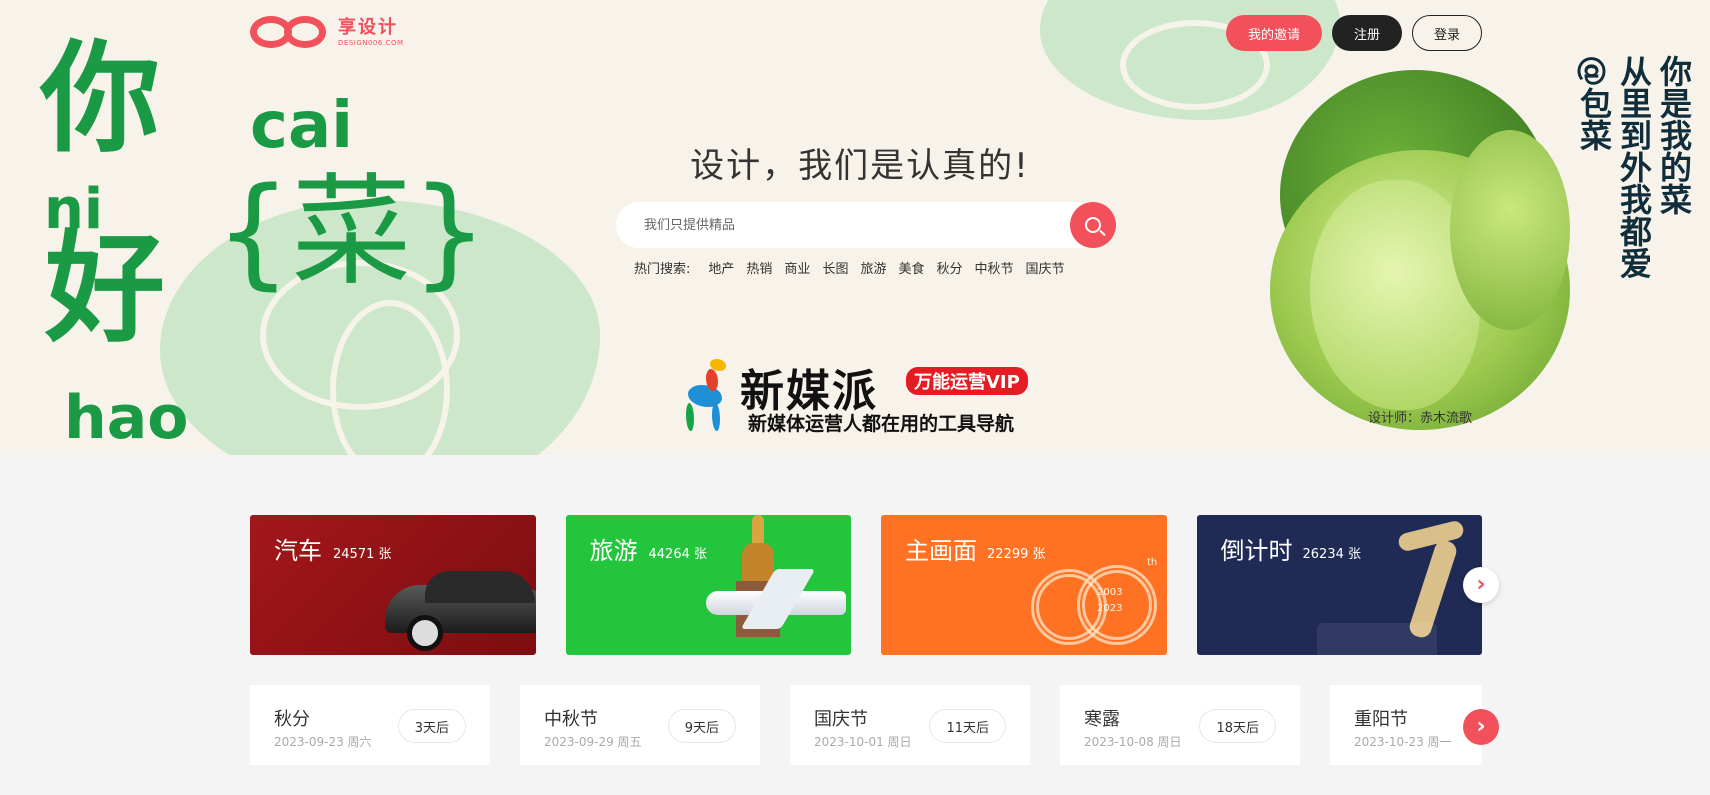 This screenshot has width=1710, height=795. What do you see at coordinates (941, 551) in the screenshot?
I see `category-name: 主画面` at bounding box center [941, 551].